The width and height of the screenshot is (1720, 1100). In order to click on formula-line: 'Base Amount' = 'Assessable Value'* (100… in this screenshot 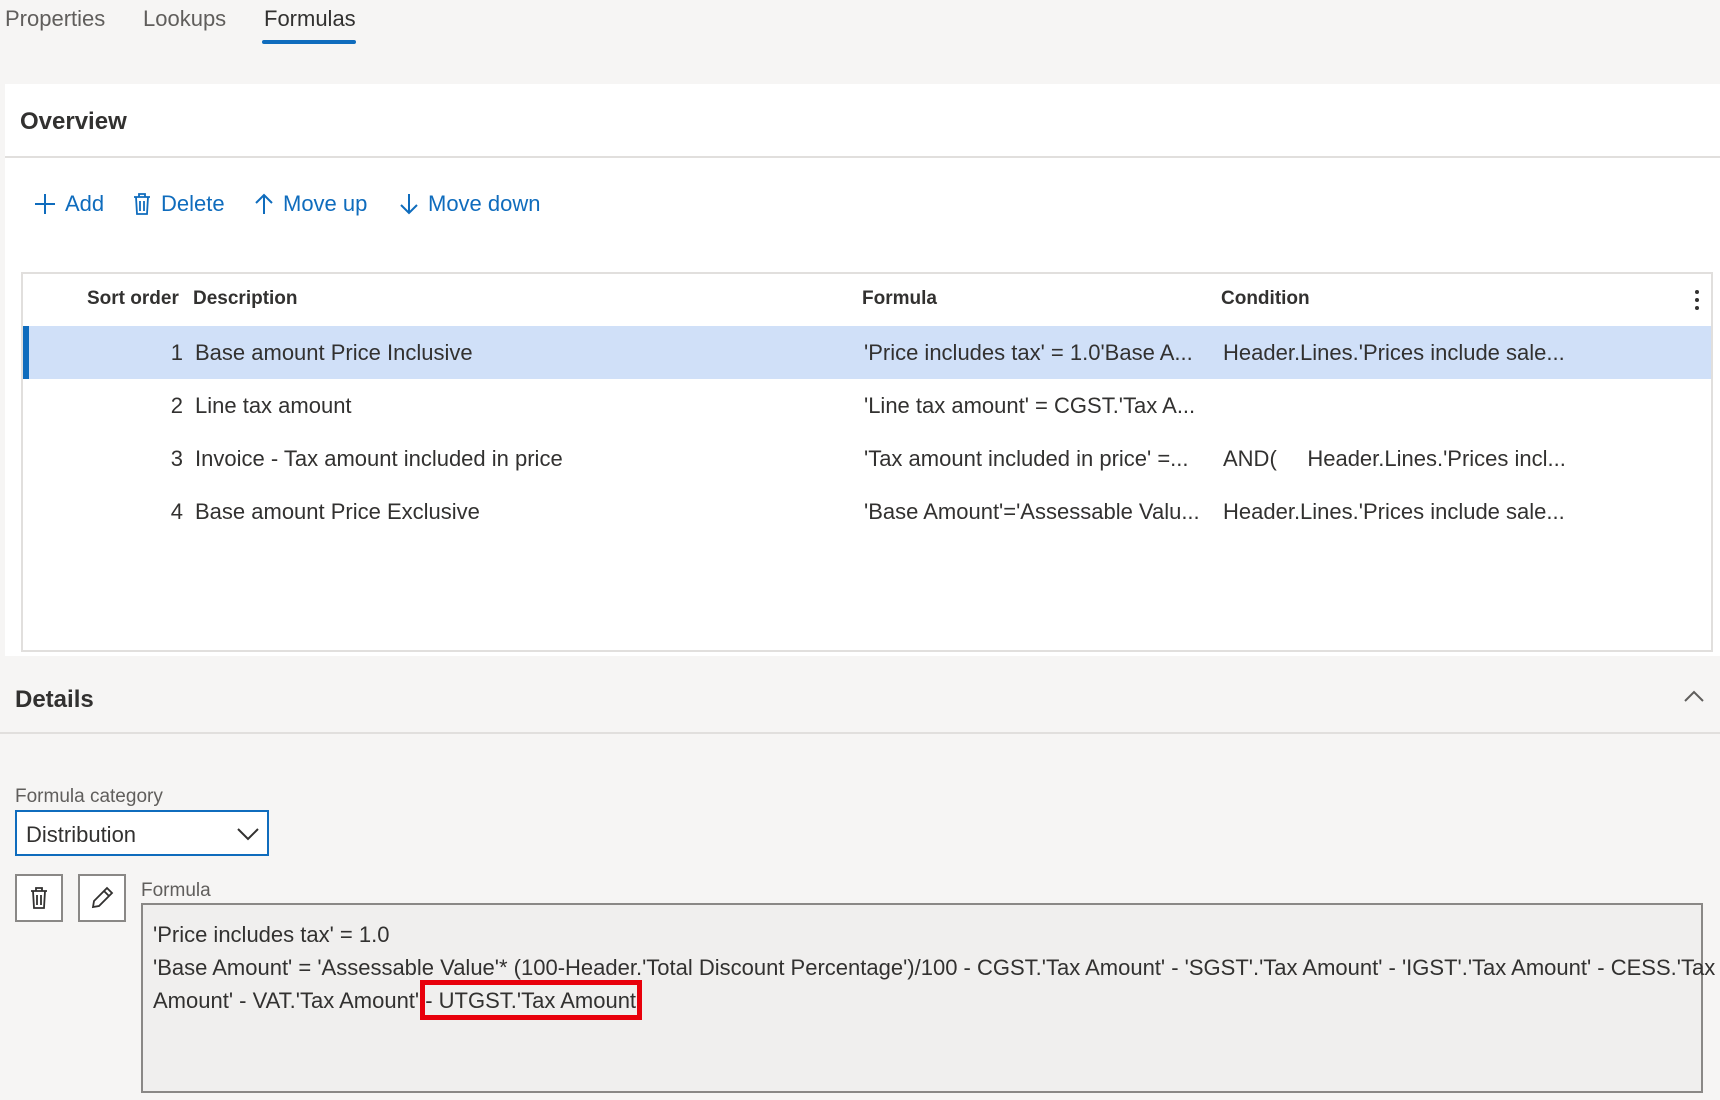, I will do `click(934, 967)`.